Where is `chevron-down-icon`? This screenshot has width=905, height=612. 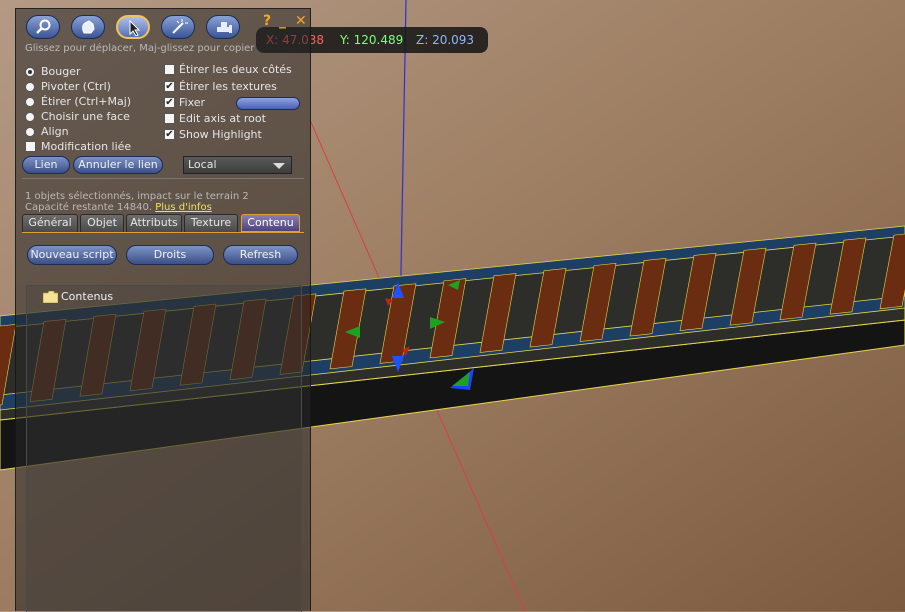 chevron-down-icon is located at coordinates (279, 166).